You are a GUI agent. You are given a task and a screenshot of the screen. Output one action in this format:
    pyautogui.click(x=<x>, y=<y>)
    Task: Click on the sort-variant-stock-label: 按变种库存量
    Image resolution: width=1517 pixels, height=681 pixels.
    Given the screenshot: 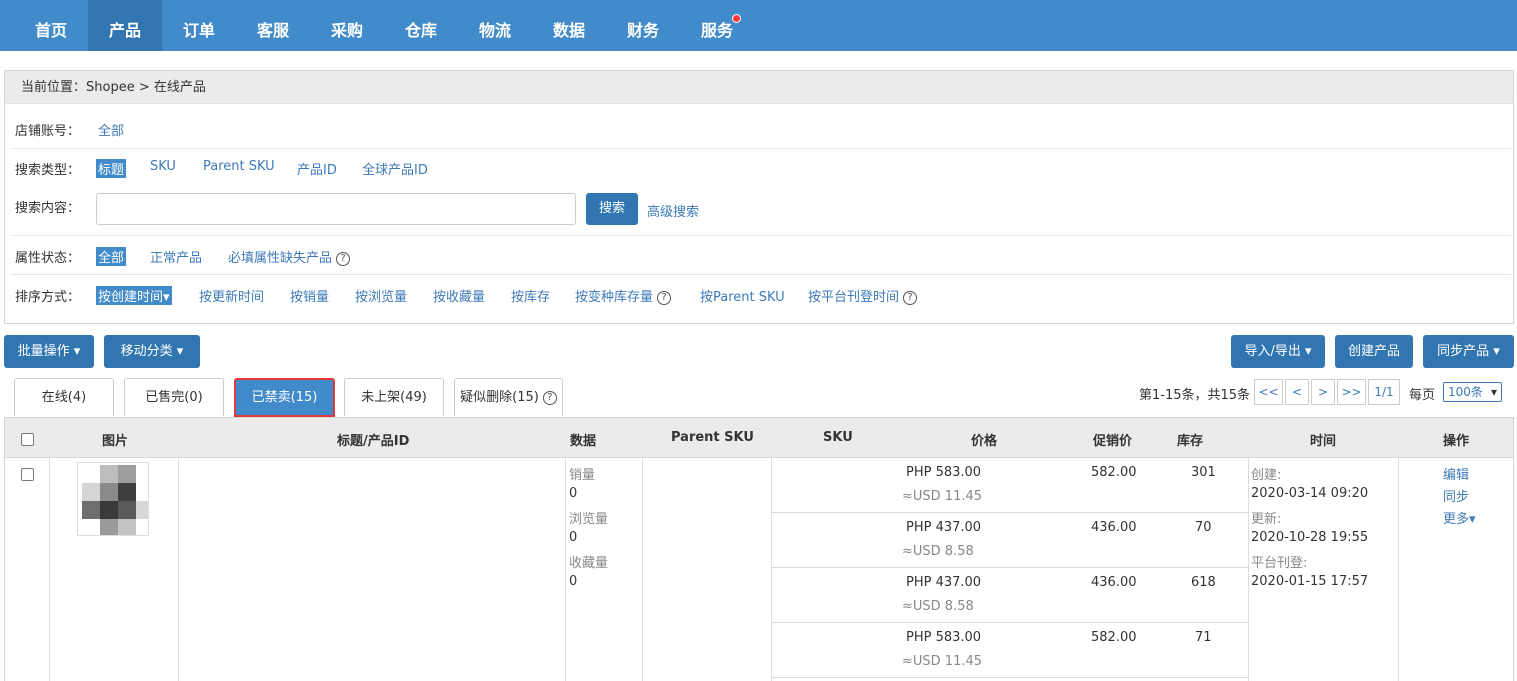 What is the action you would take?
    pyautogui.click(x=614, y=297)
    